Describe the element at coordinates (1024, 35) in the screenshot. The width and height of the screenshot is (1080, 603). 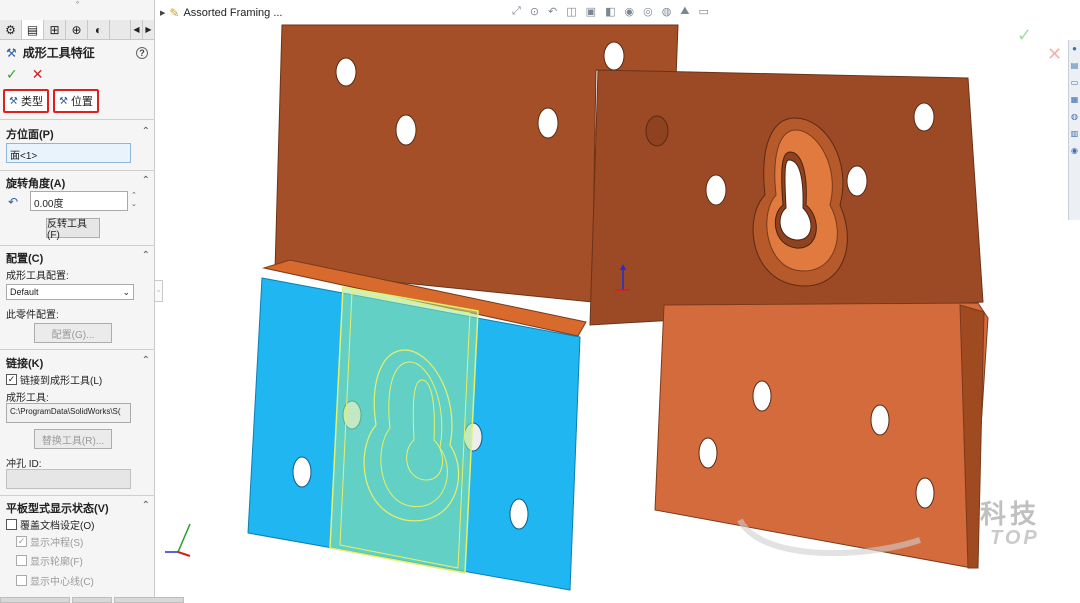
I see `confirm-ok-icon: ✓` at that location.